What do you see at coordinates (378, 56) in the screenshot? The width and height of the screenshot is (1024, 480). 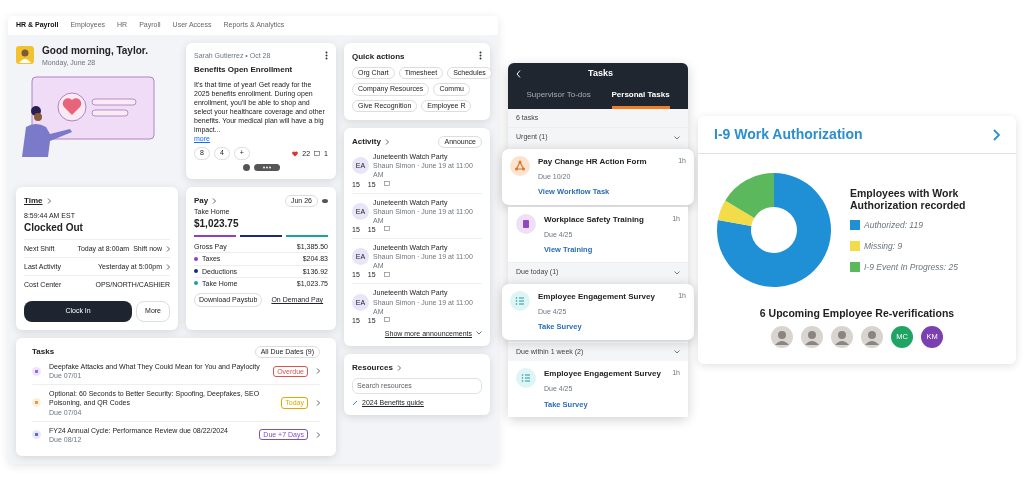 I see `card-title: Quick actions` at bounding box center [378, 56].